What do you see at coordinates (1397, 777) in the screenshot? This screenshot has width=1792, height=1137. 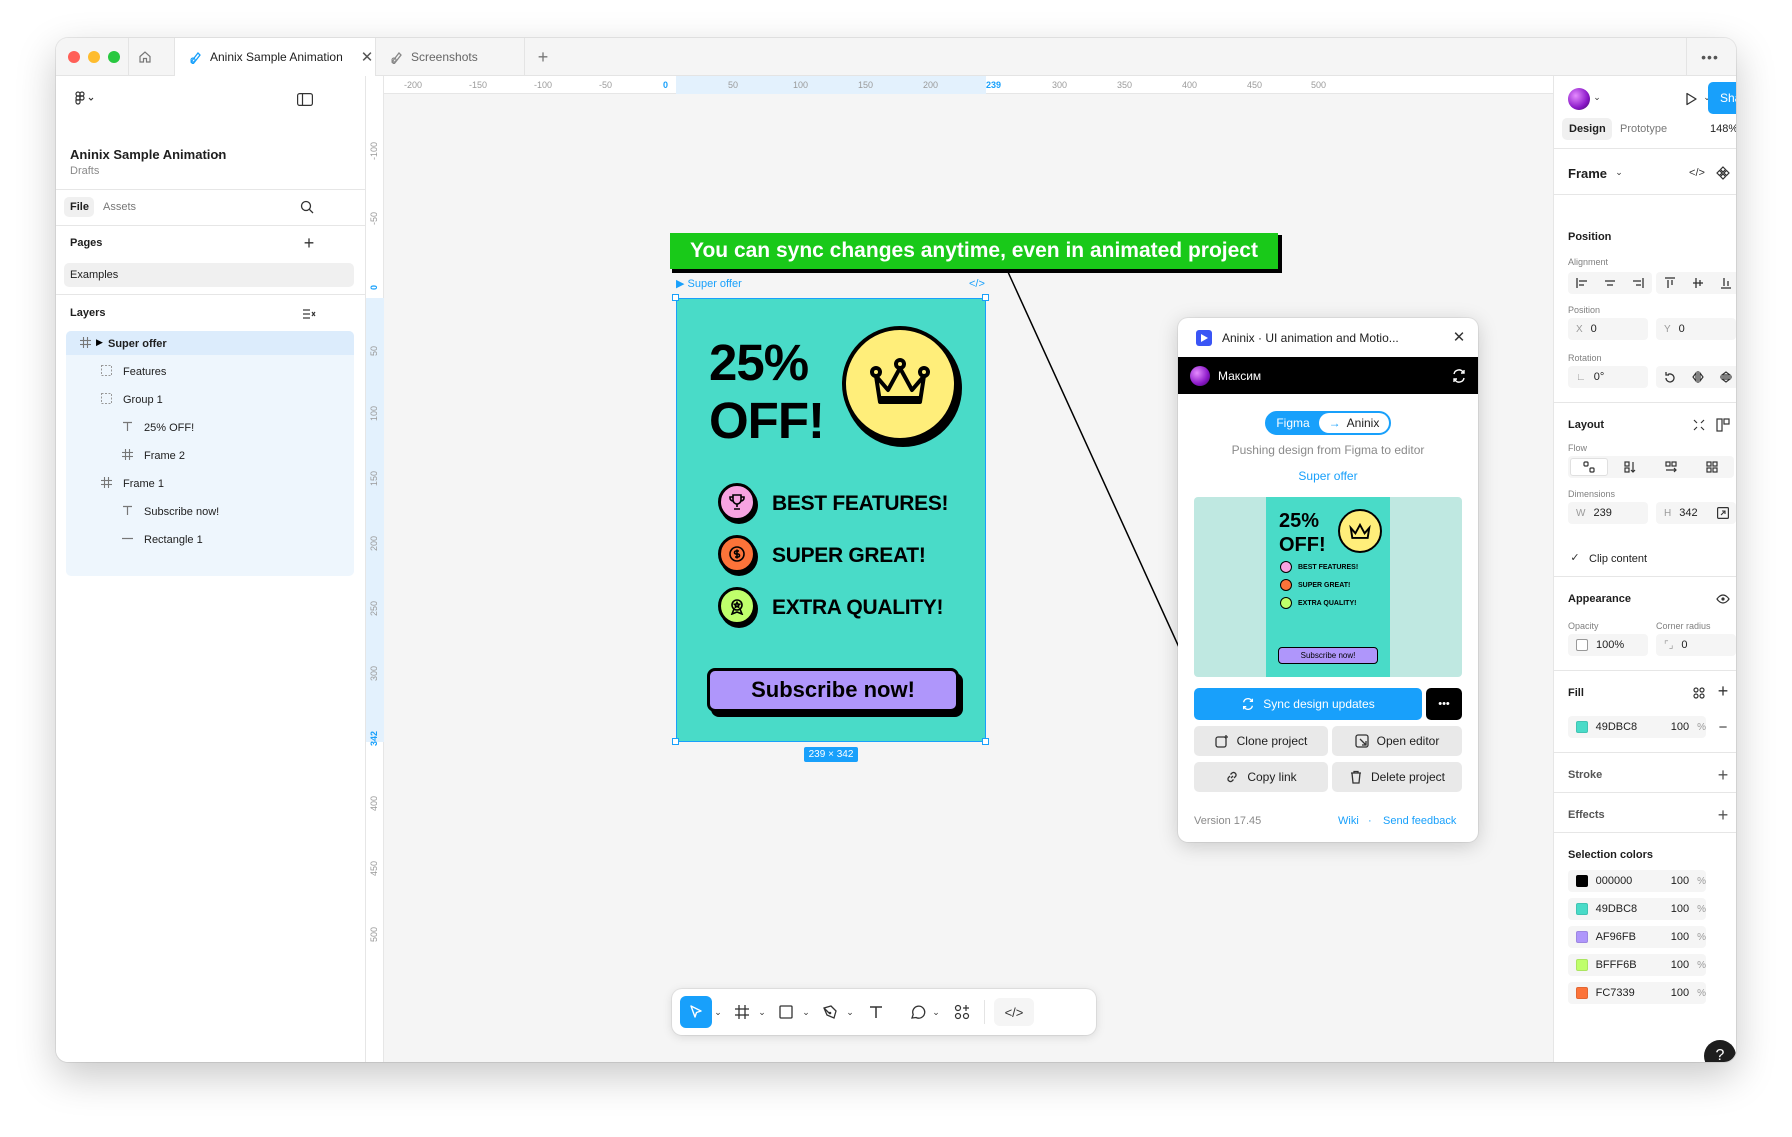 I see `delete-project-button: Delete project` at bounding box center [1397, 777].